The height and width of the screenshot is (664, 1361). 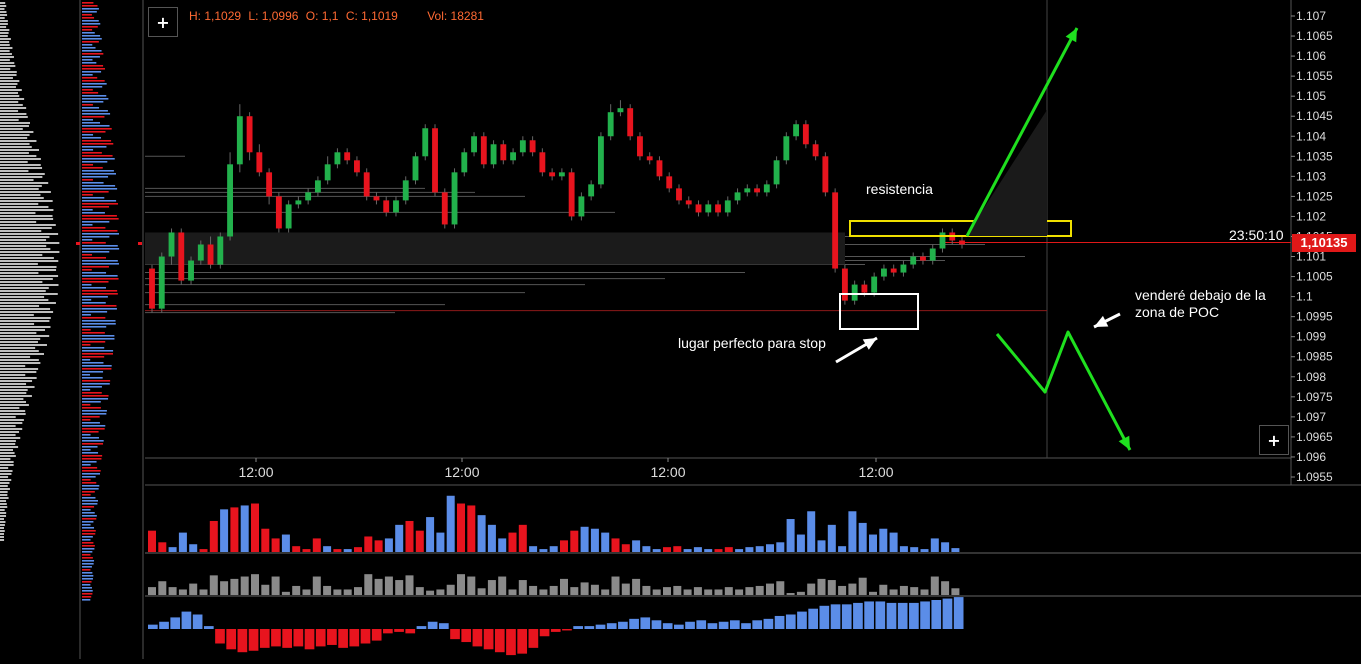 What do you see at coordinates (163, 22) in the screenshot?
I see `add-indicator-button: +` at bounding box center [163, 22].